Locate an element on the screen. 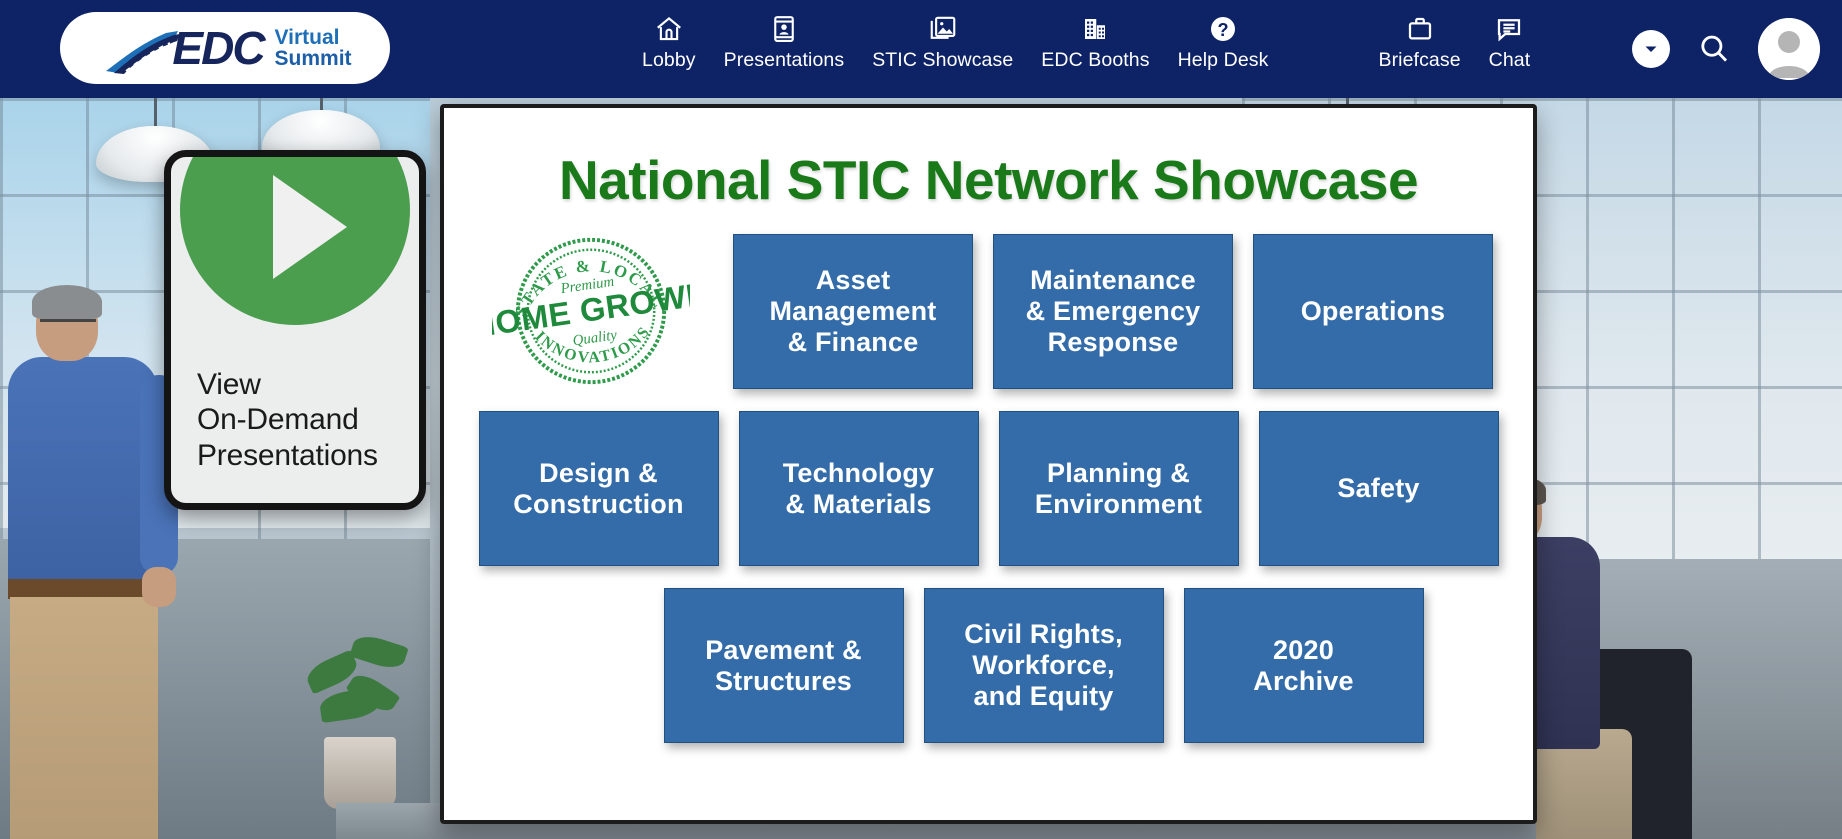 The width and height of the screenshot is (1842, 839). user-avatar-icon is located at coordinates (1789, 49).